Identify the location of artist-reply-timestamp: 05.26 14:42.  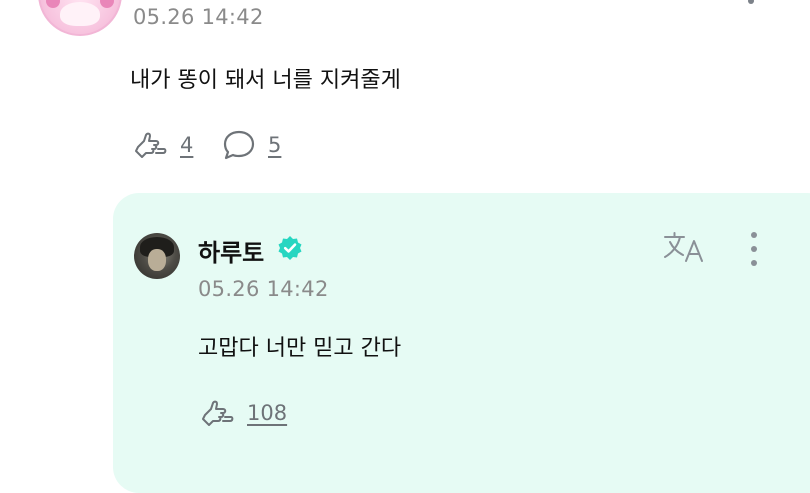
(263, 289).